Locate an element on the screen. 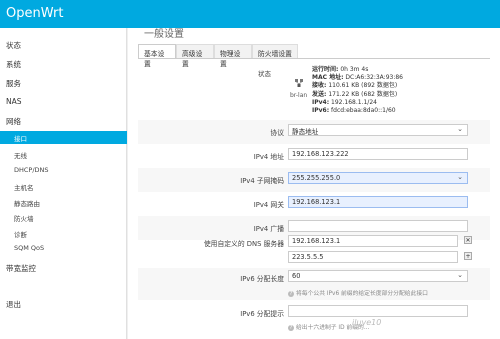  interface-name: br-lan is located at coordinates (299, 95).